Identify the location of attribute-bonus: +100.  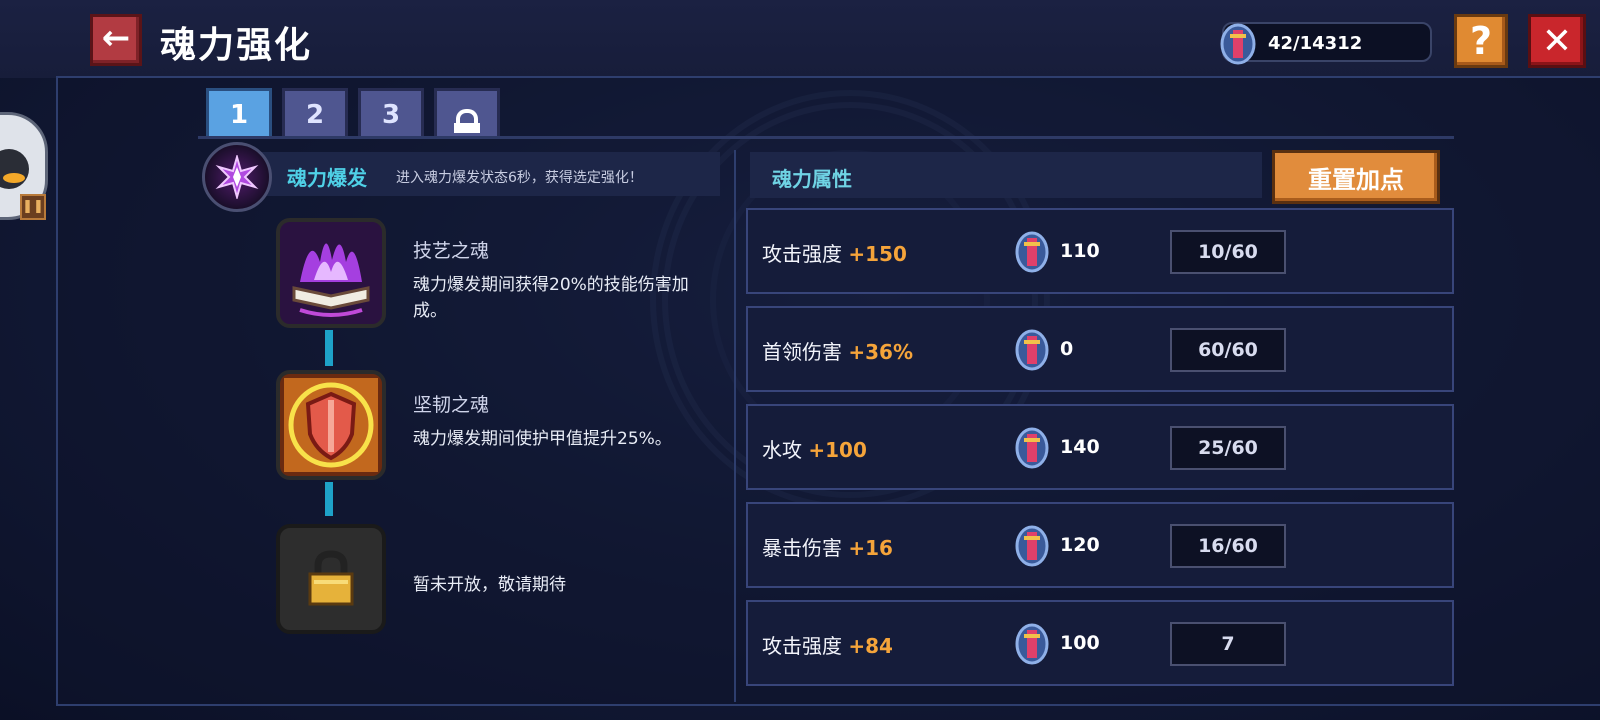
(837, 450).